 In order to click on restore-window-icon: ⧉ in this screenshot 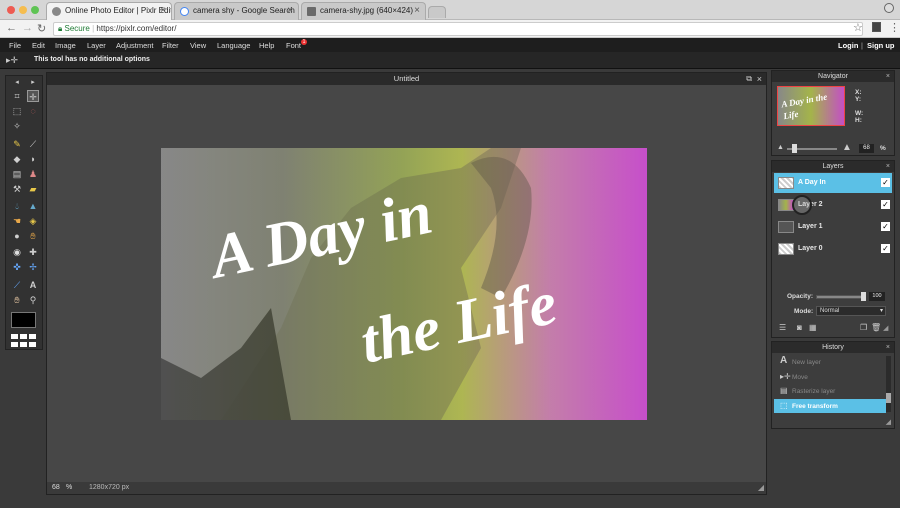, I will do `click(749, 79)`.